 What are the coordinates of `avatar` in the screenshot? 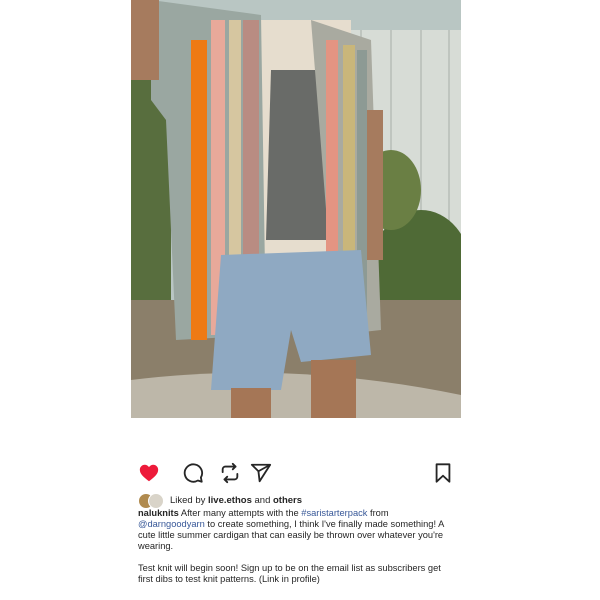 It's located at (156, 501).